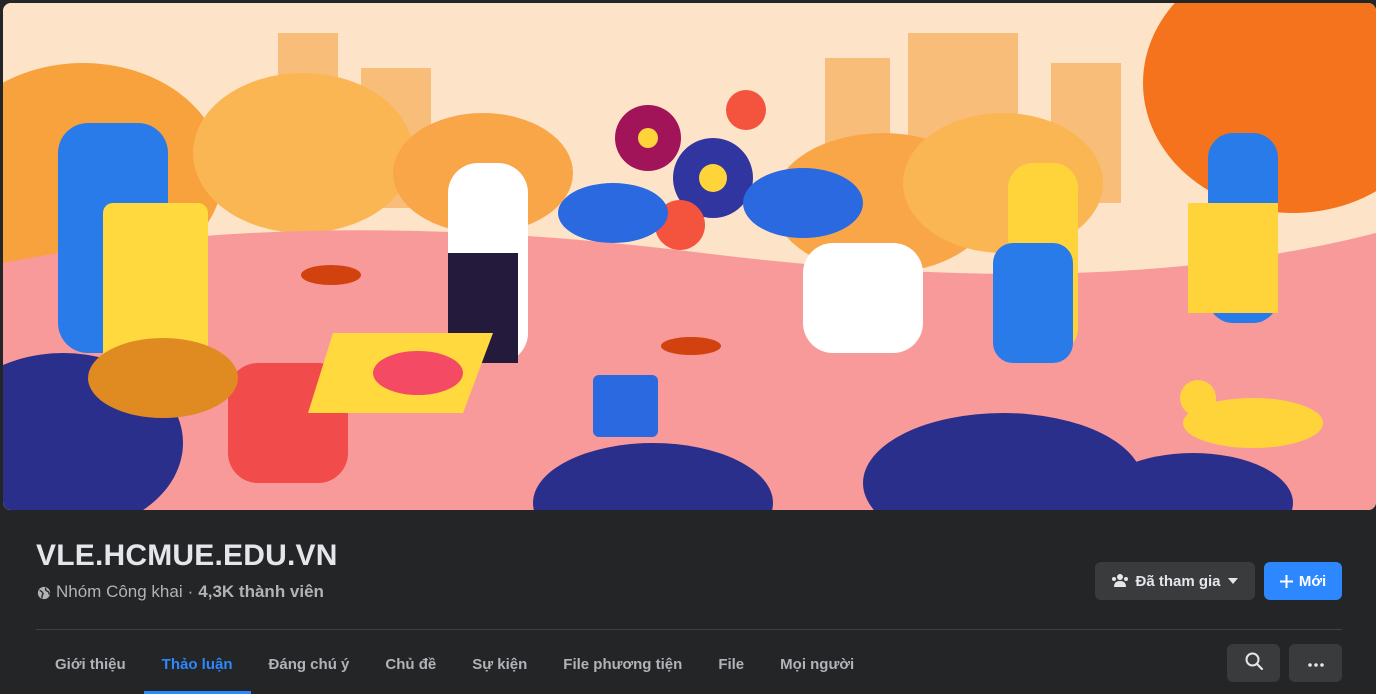  What do you see at coordinates (1233, 581) in the screenshot?
I see `caret-down-icon` at bounding box center [1233, 581].